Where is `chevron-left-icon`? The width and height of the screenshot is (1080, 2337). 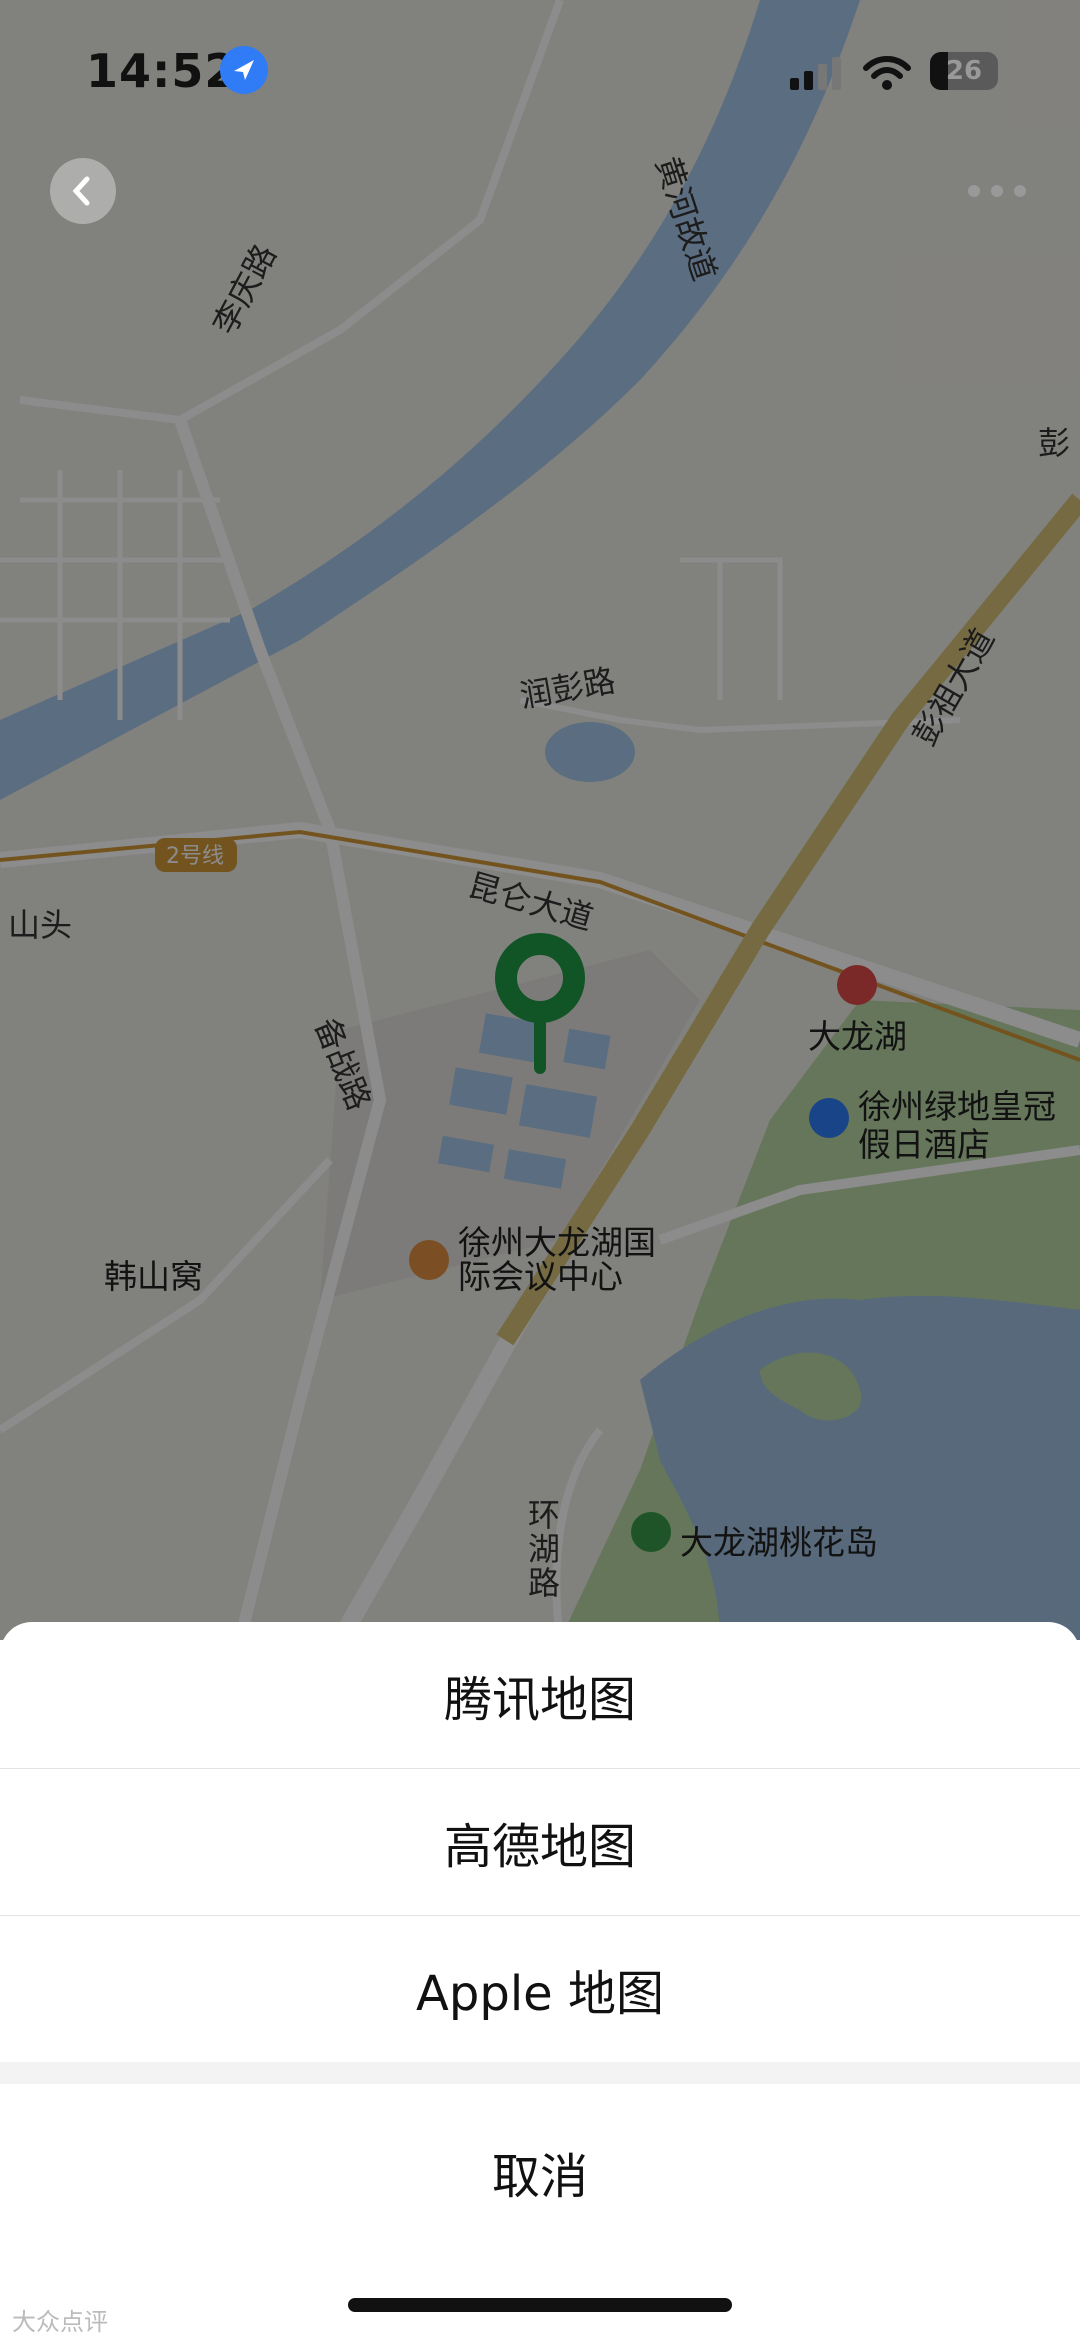 chevron-left-icon is located at coordinates (81, 191).